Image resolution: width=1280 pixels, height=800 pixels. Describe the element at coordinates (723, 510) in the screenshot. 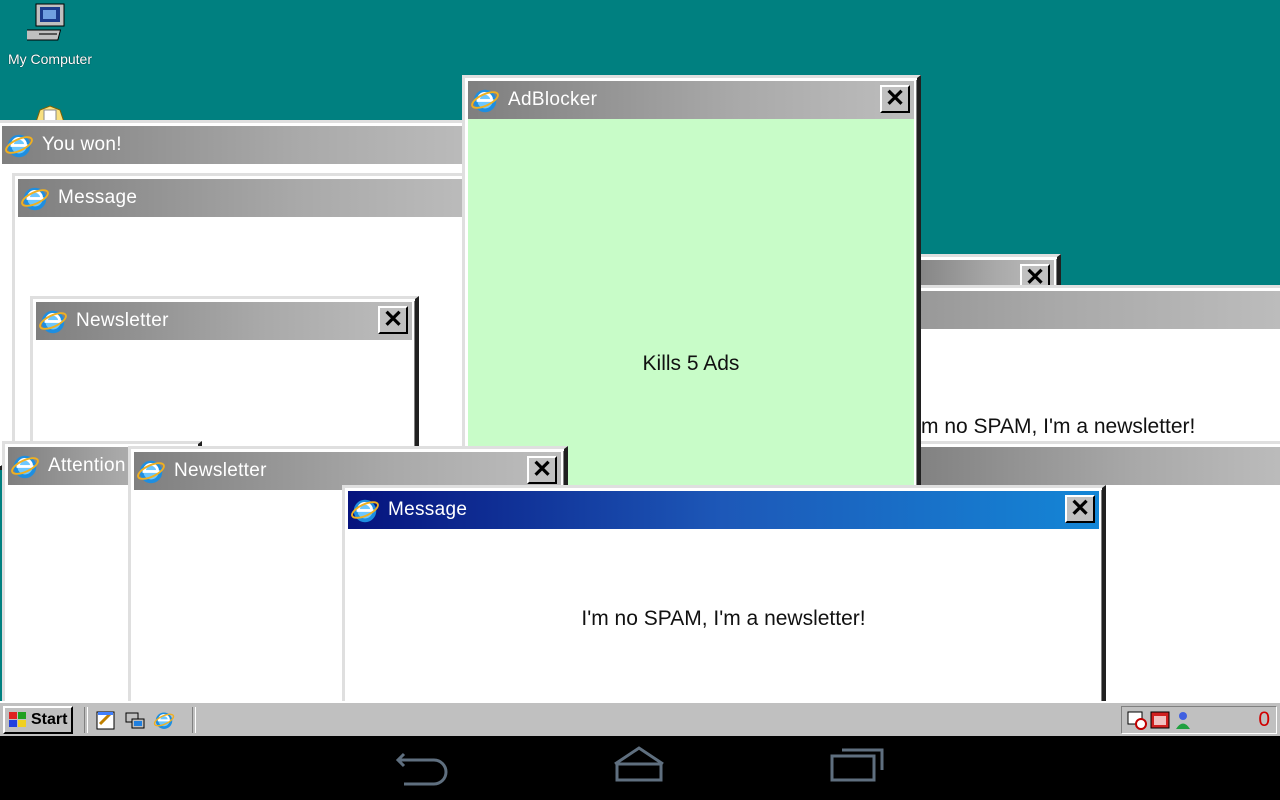

I see `title-bar: Message ✕` at that location.